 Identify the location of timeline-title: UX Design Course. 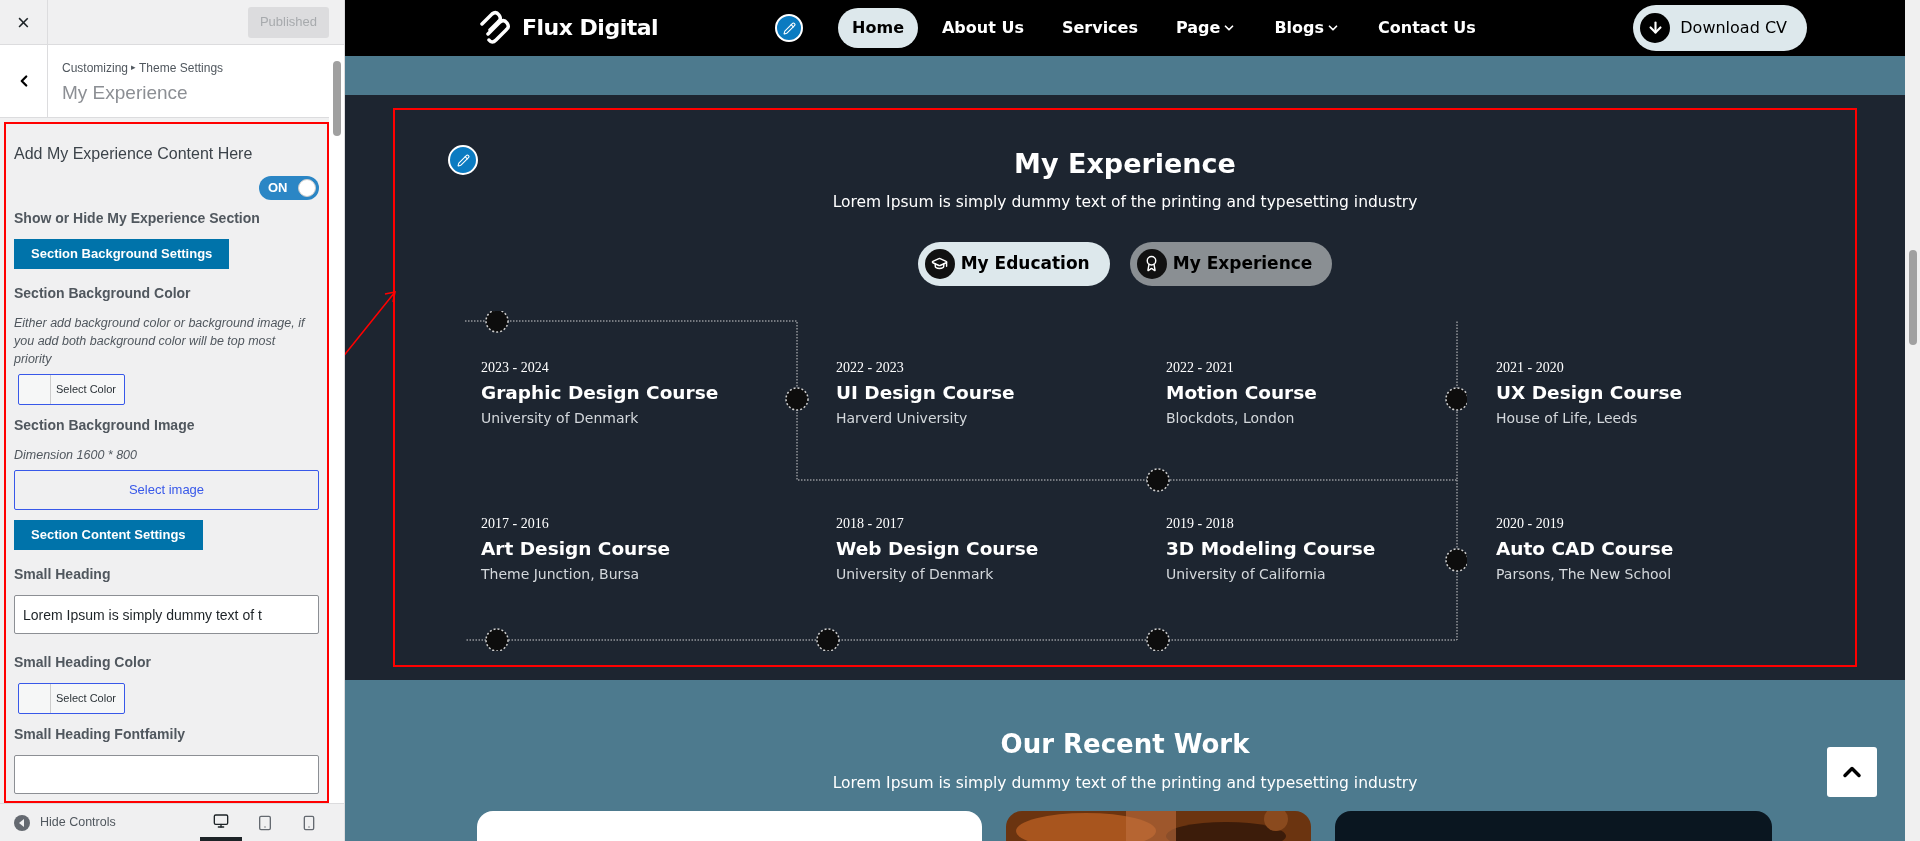
(1589, 392).